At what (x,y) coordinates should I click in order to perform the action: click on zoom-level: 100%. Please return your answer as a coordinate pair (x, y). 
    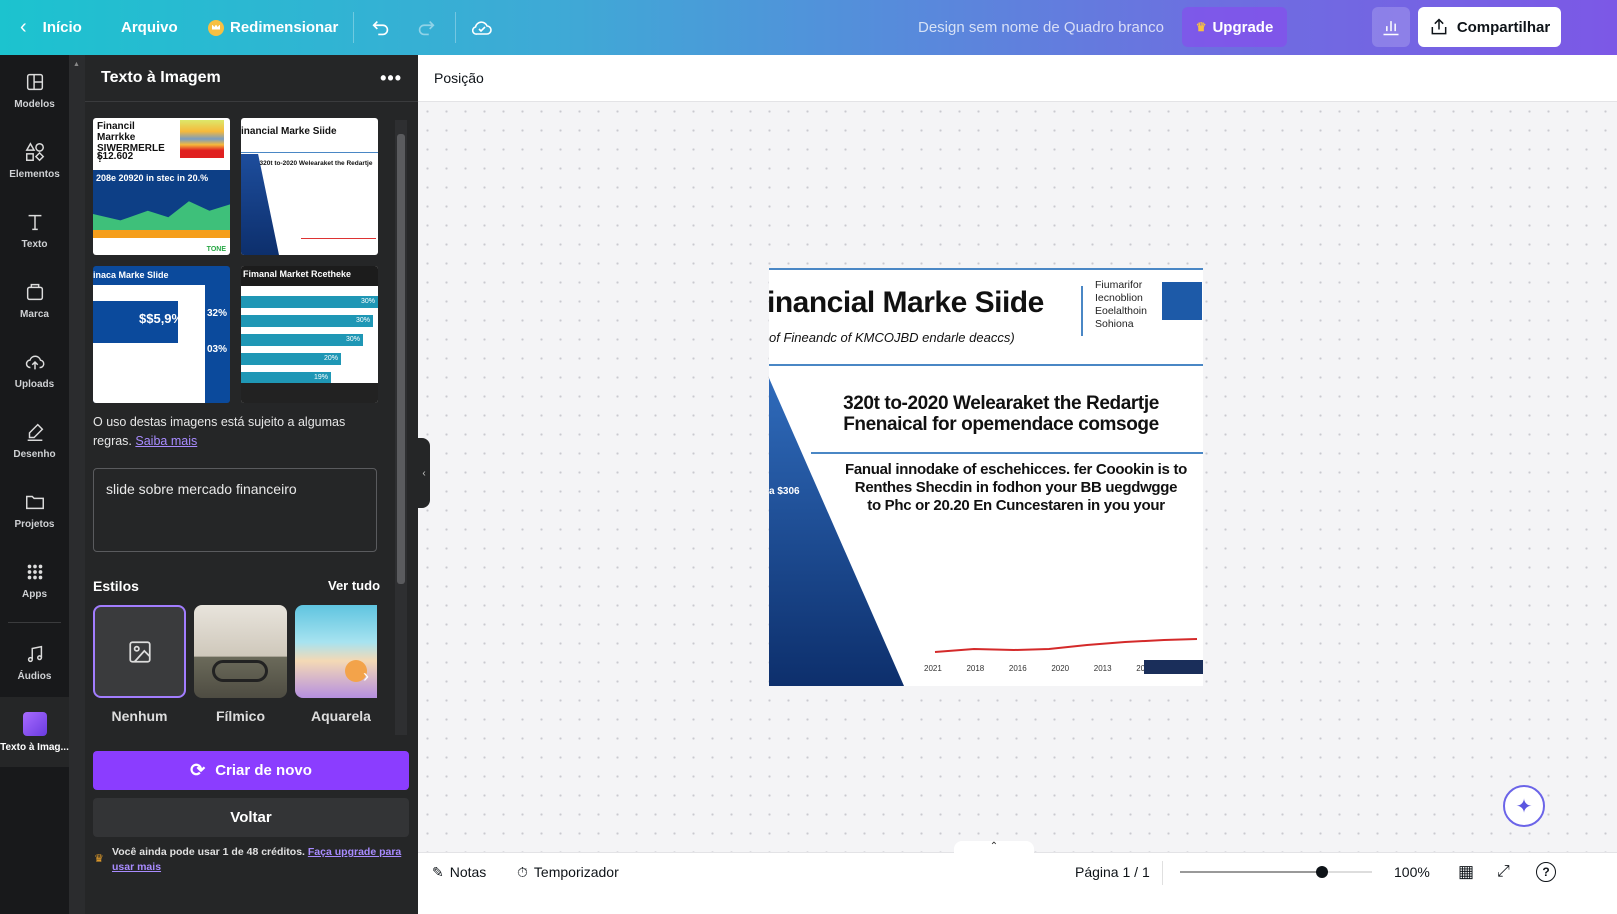
    Looking at the image, I should click on (1412, 872).